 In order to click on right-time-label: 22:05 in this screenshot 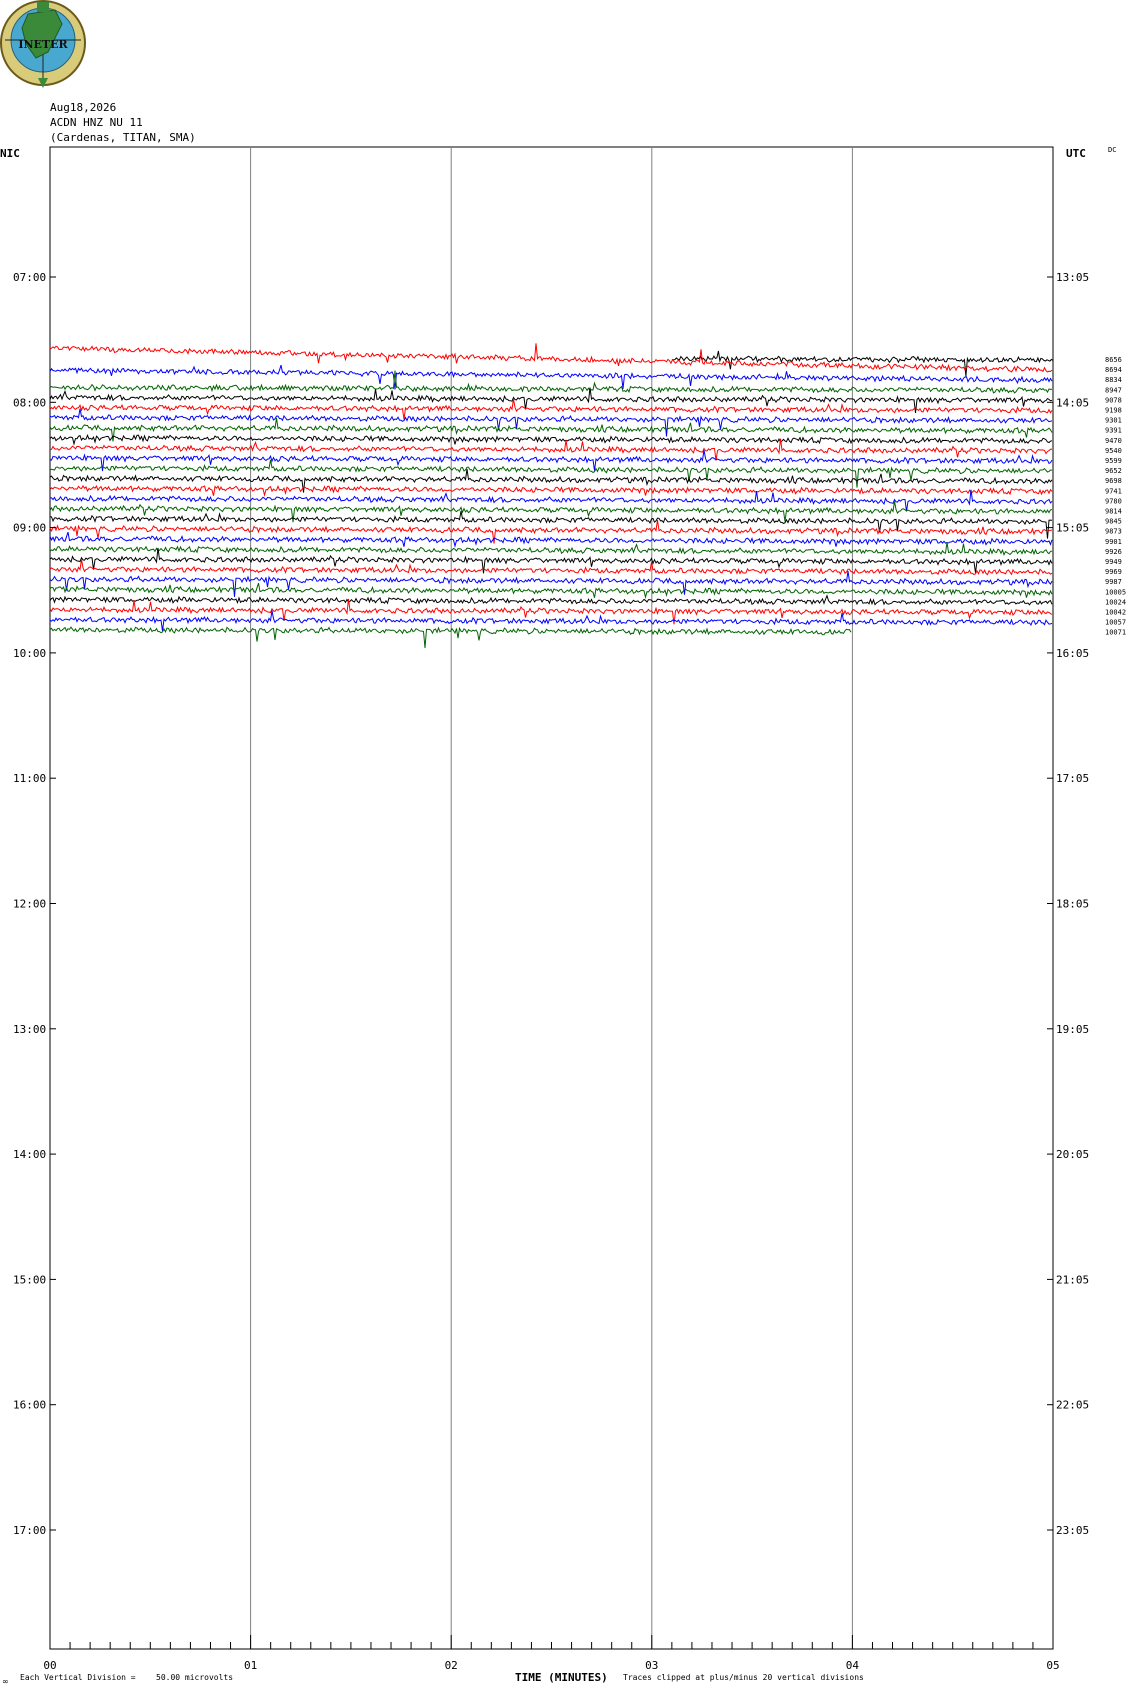, I will do `click(1072, 1405)`.